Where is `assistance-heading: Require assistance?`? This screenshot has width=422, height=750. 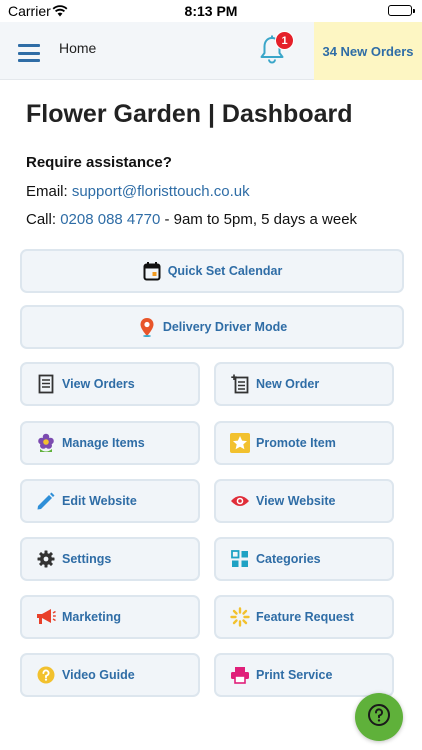 assistance-heading: Require assistance? is located at coordinates (99, 162).